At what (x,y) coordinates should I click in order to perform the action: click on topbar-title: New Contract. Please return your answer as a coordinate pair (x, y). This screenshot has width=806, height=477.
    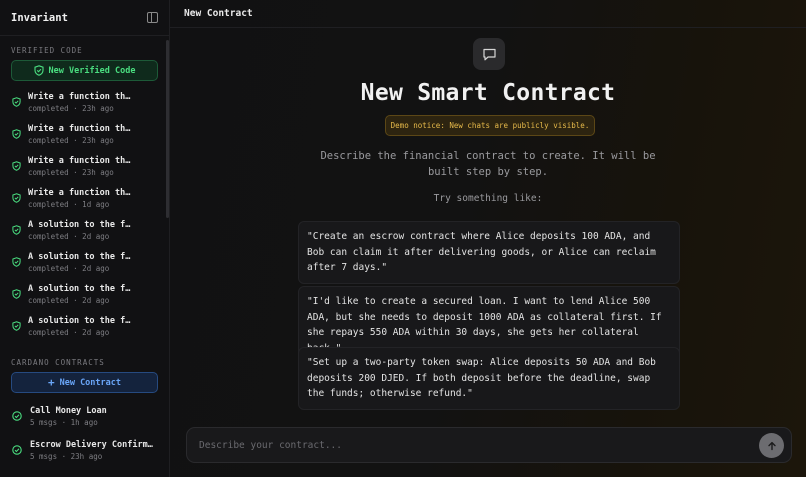
    Looking at the image, I should click on (218, 13).